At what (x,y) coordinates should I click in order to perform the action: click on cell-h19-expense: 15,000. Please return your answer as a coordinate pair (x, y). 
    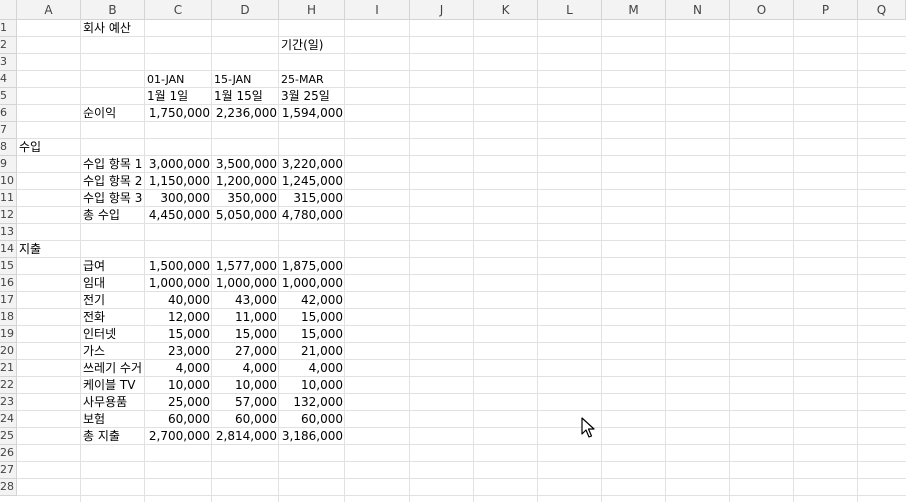
    Looking at the image, I should click on (312, 334).